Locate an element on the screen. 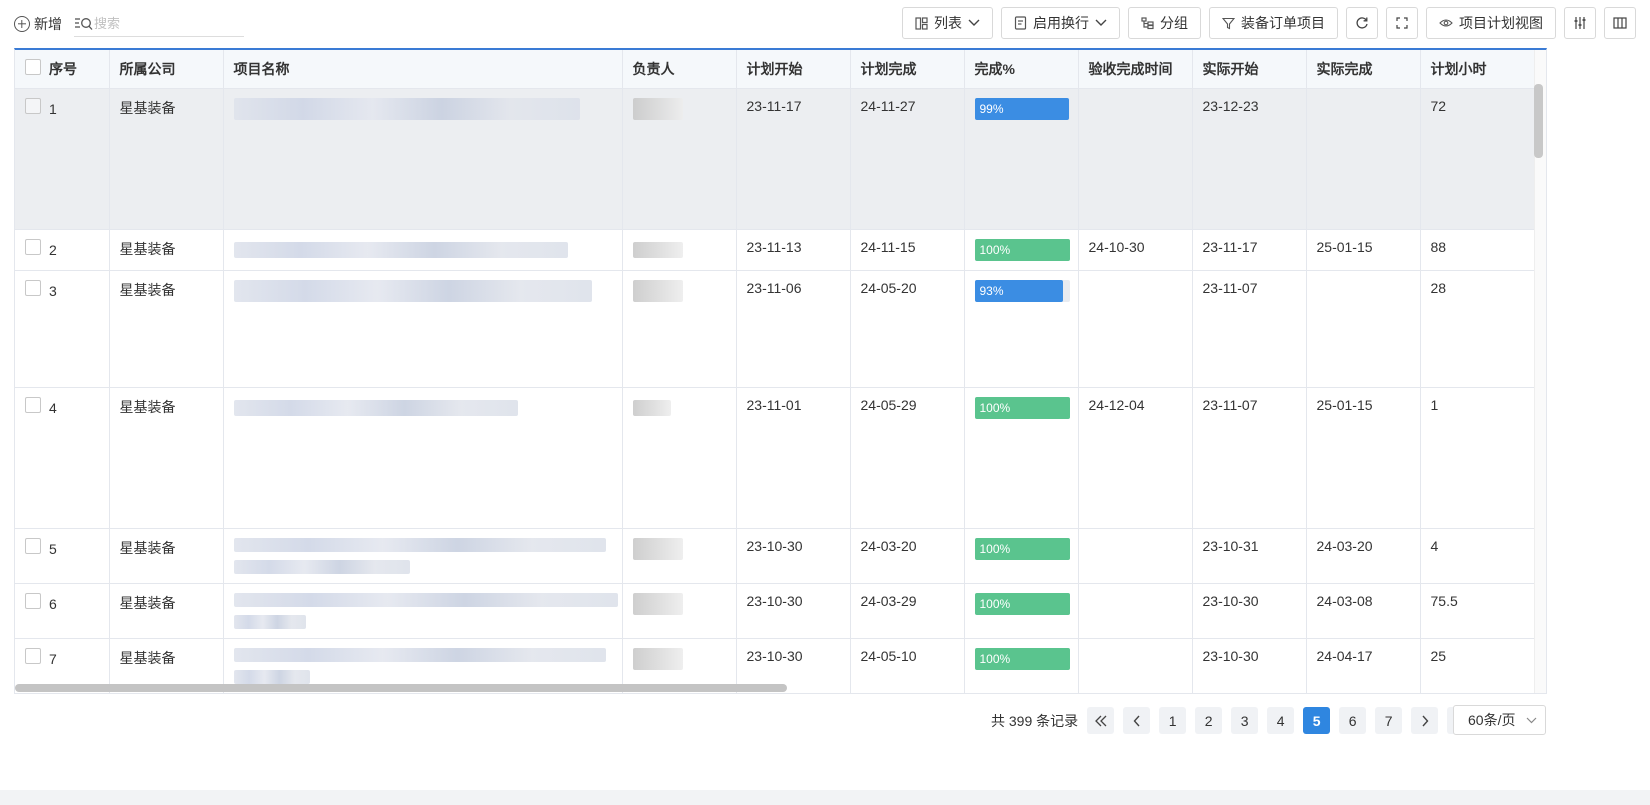 This screenshot has width=1650, height=805. plan-start-cell: 23-11-13 is located at coordinates (793, 250).